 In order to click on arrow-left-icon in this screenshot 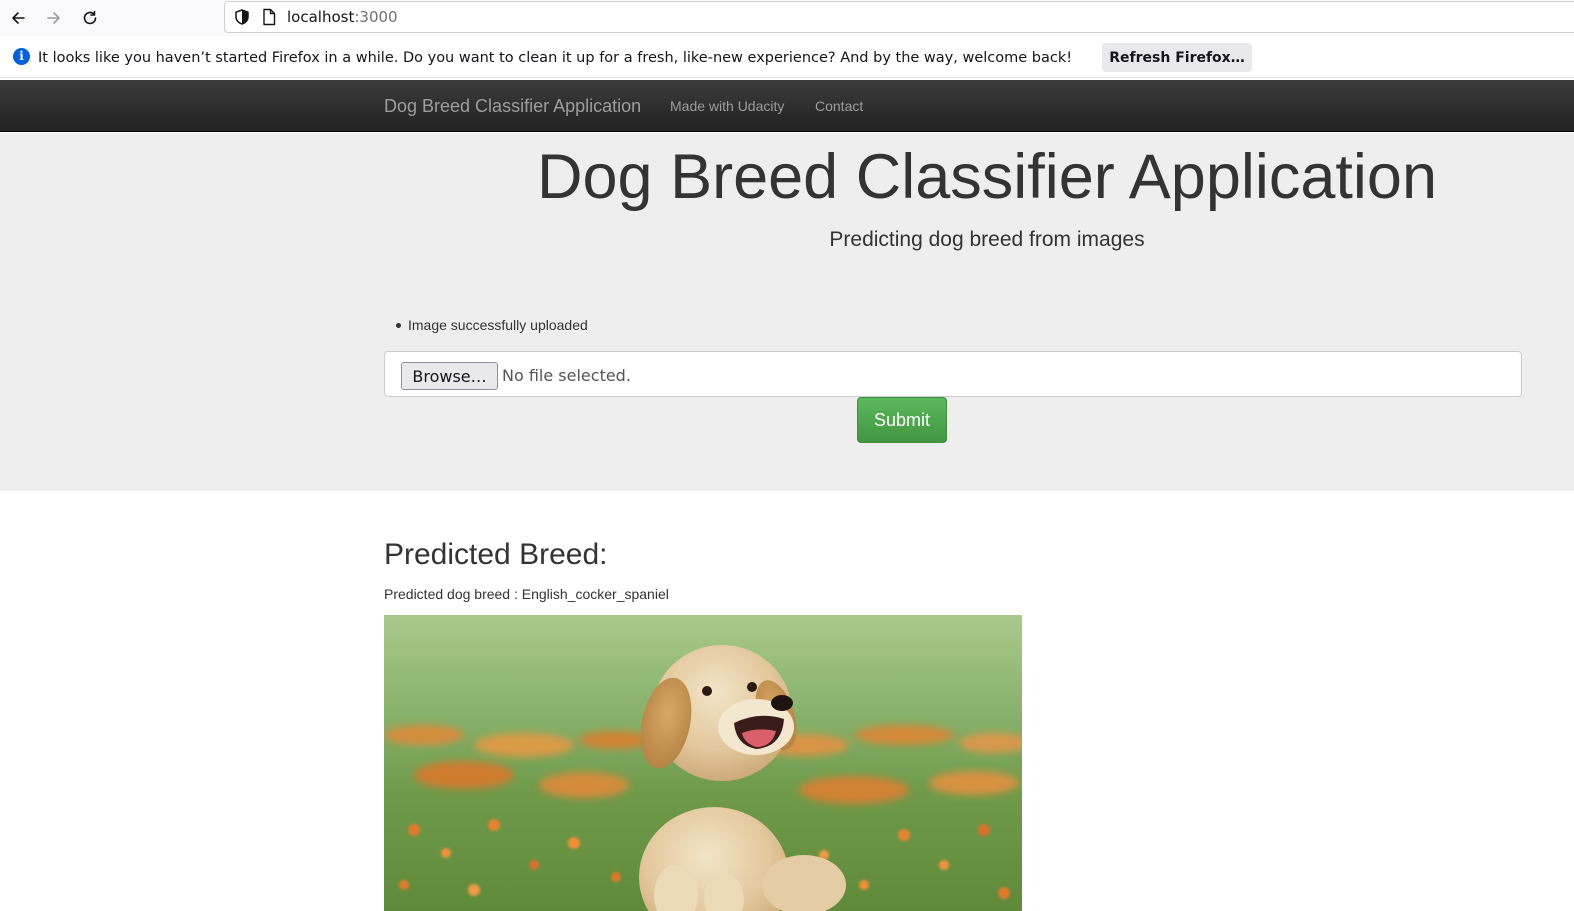, I will do `click(18, 18)`.